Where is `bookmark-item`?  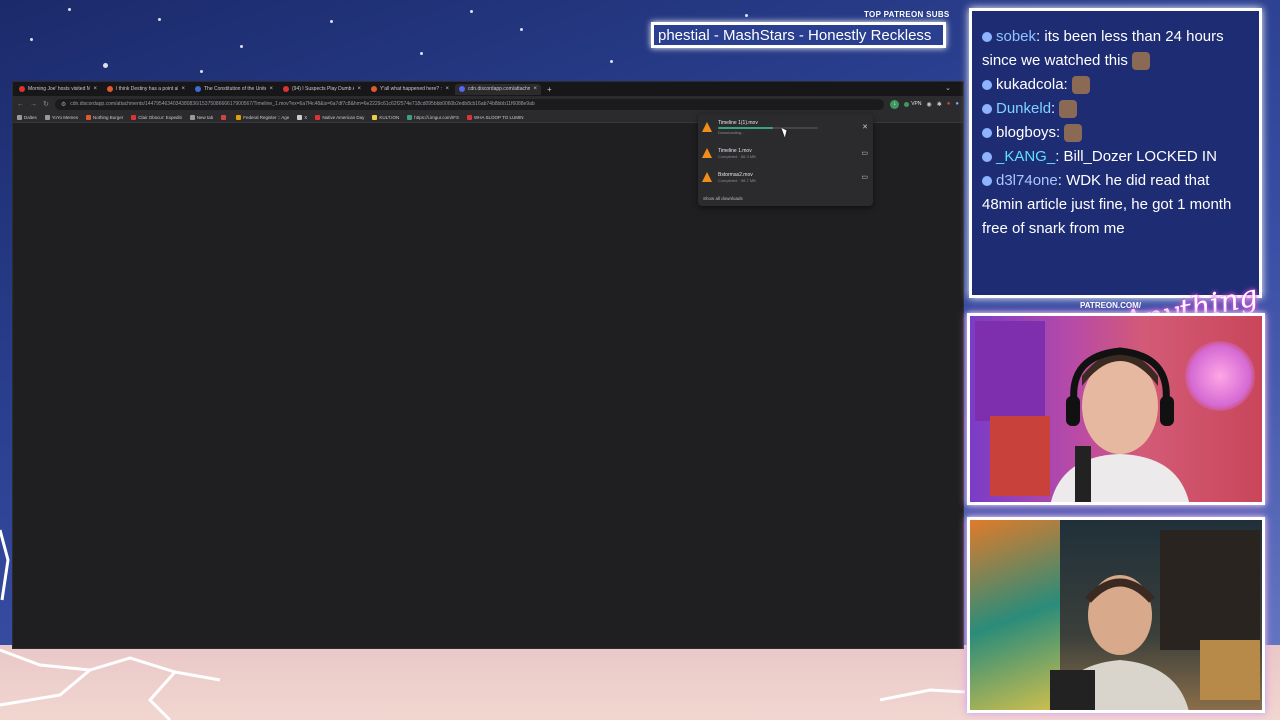 bookmark-item is located at coordinates (224, 117).